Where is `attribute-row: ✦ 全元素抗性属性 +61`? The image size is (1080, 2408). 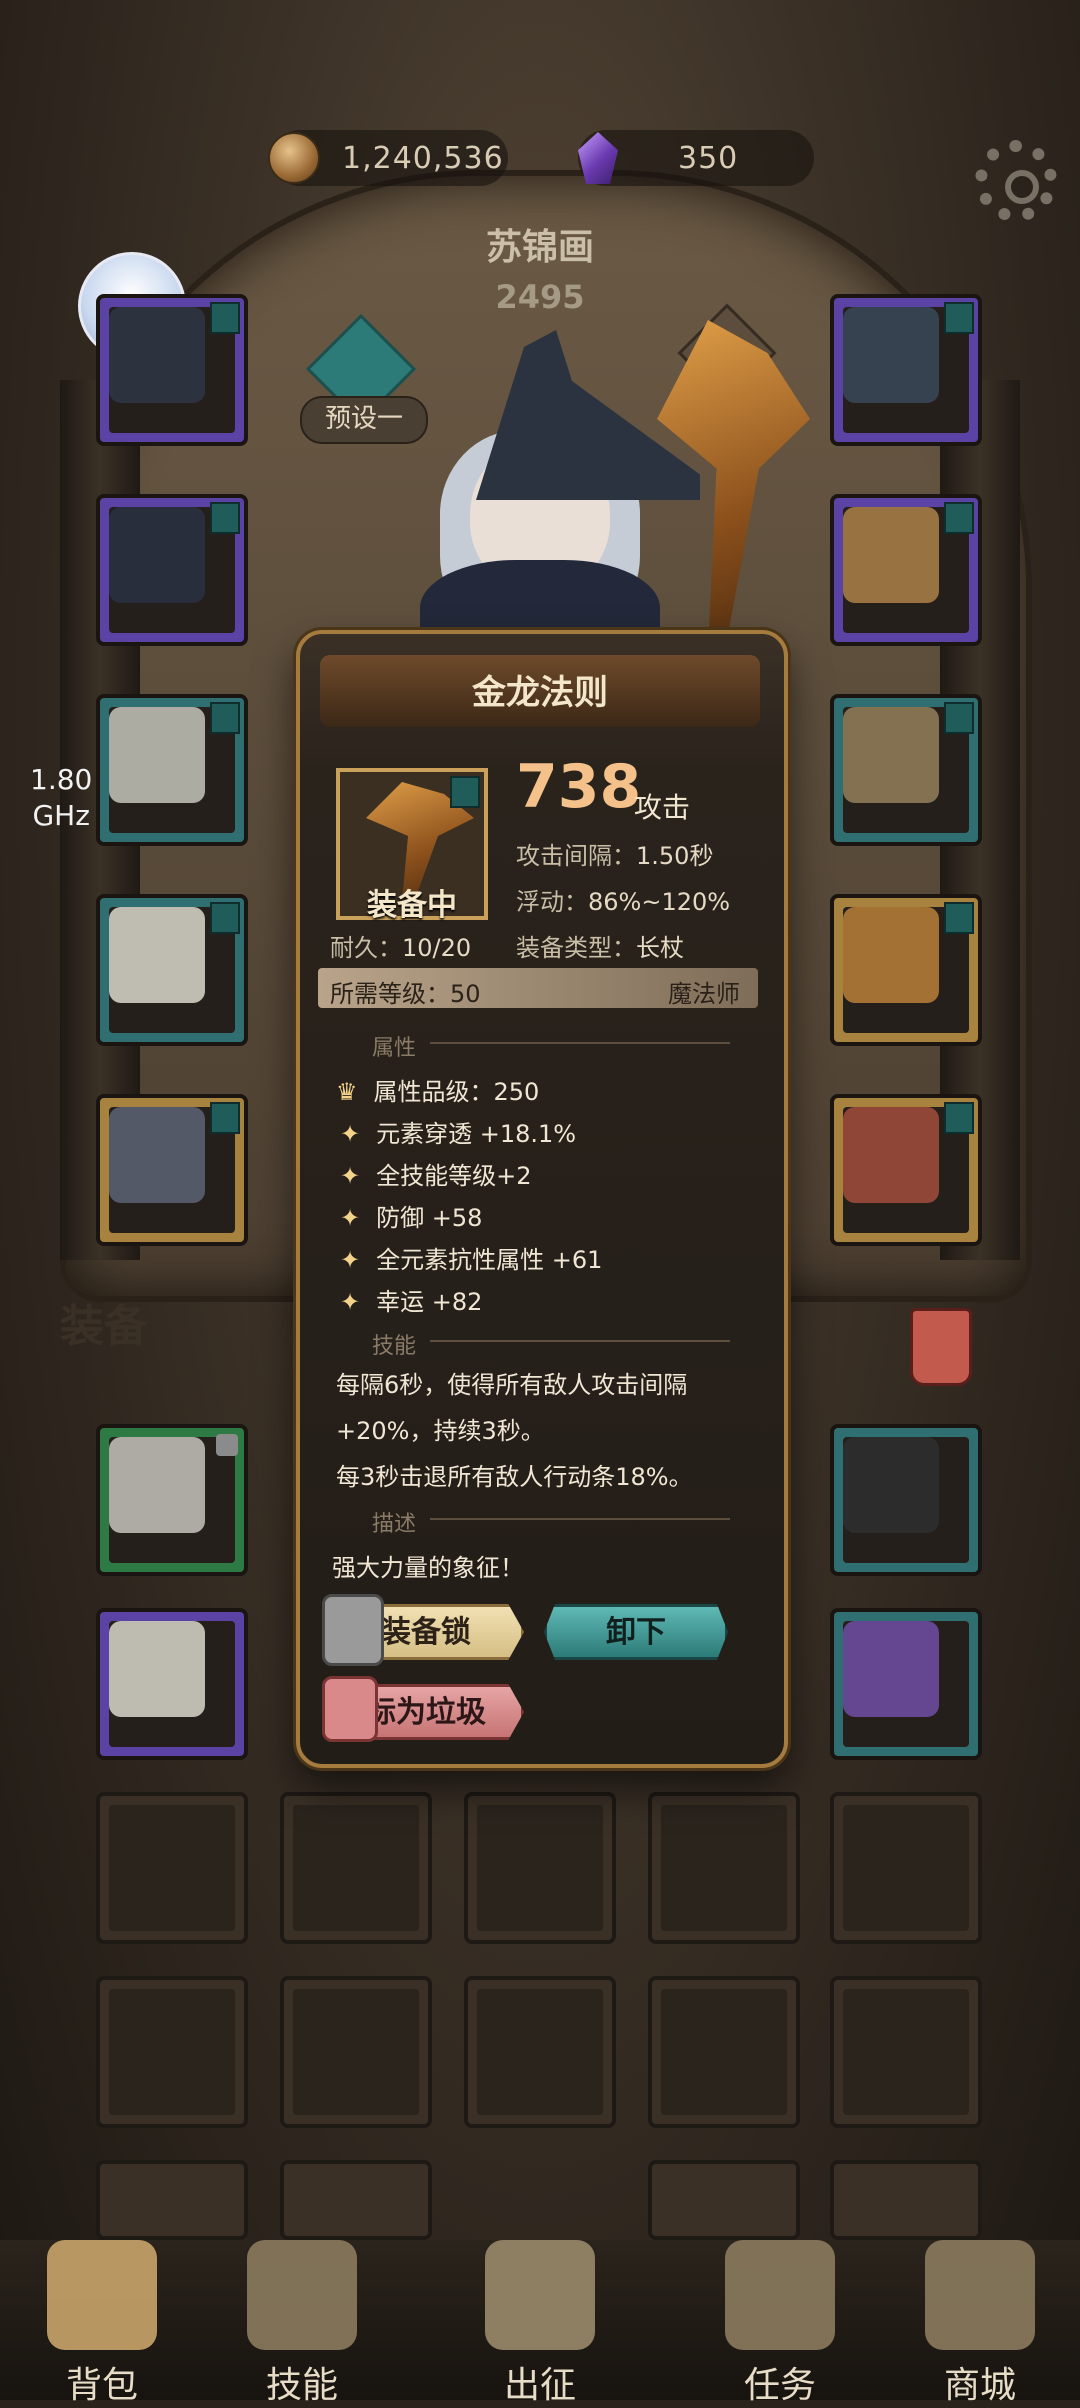
attribute-row: ✦ 全元素抗性属性 +61 is located at coordinates (471, 1257).